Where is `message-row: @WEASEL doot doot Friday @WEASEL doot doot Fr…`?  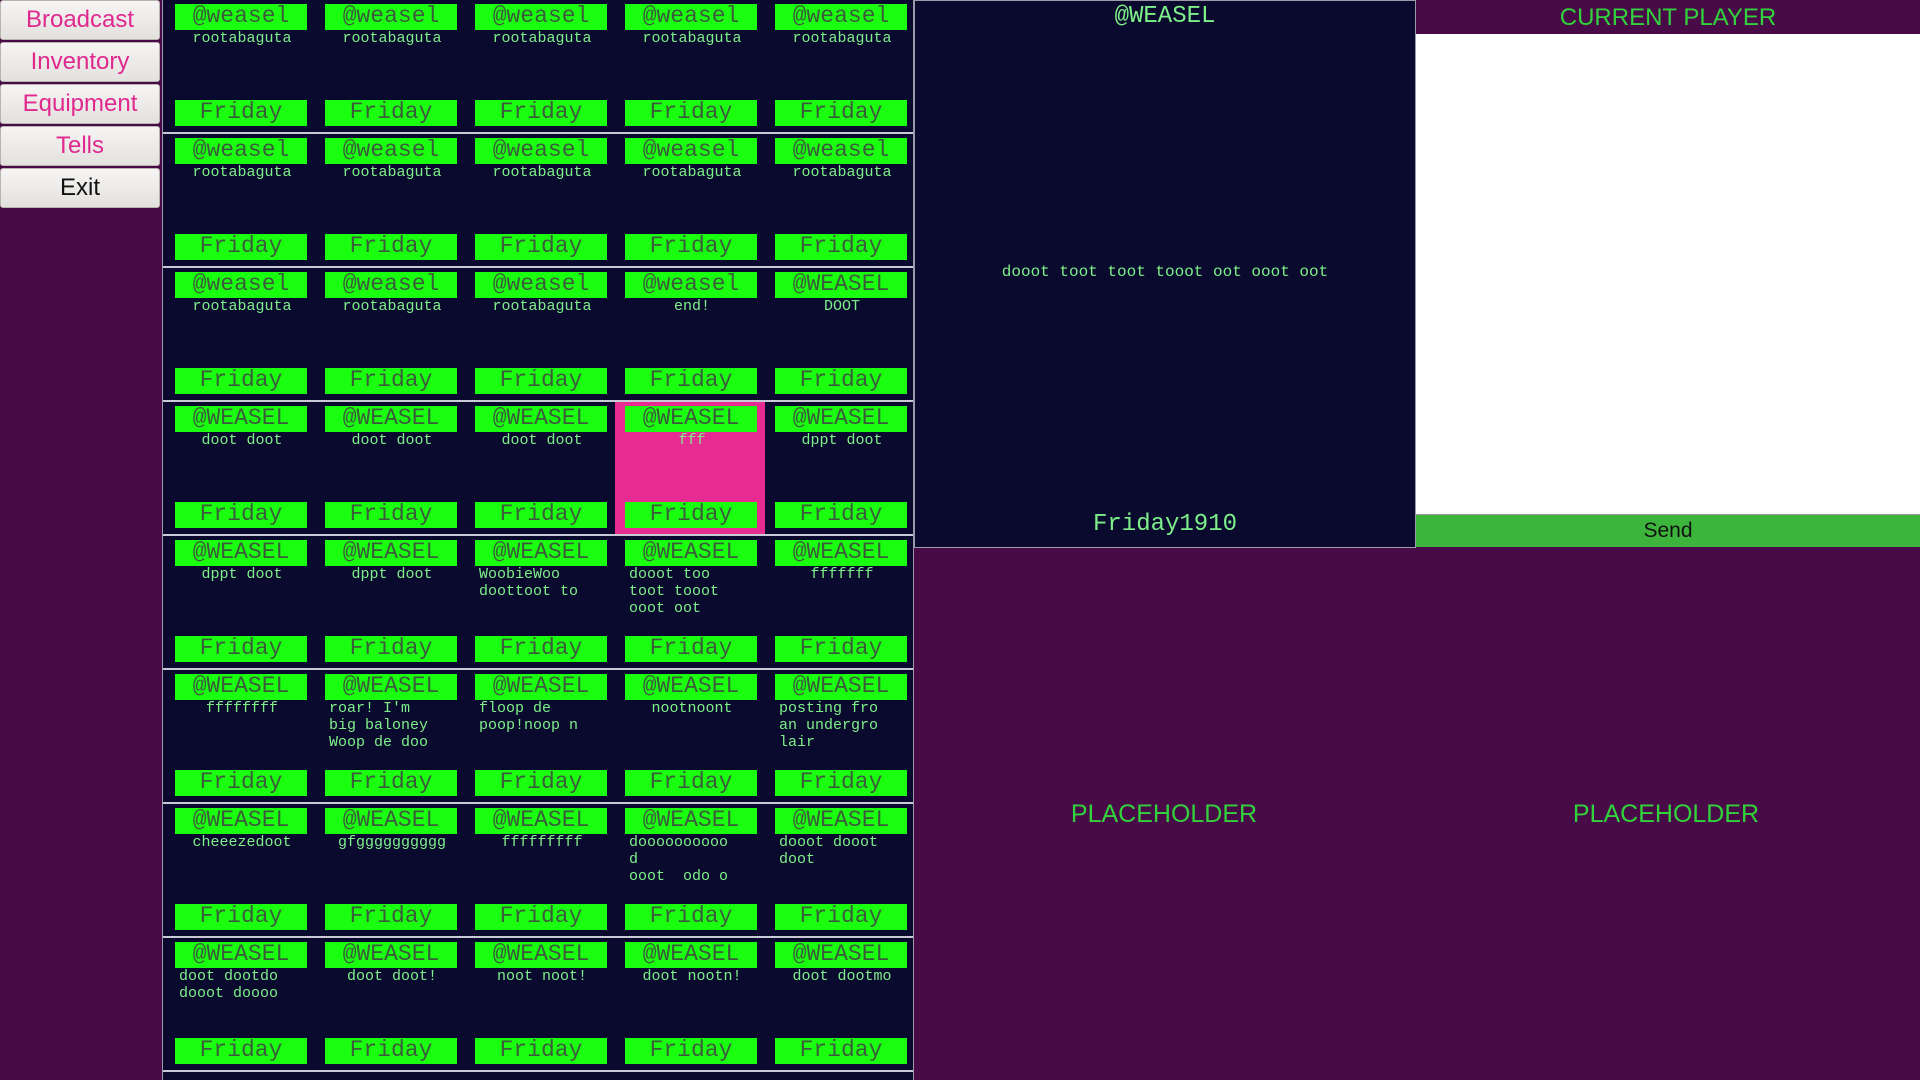 message-row: @WEASEL doot doot Friday @WEASEL doot doot Fr… is located at coordinates (538, 469).